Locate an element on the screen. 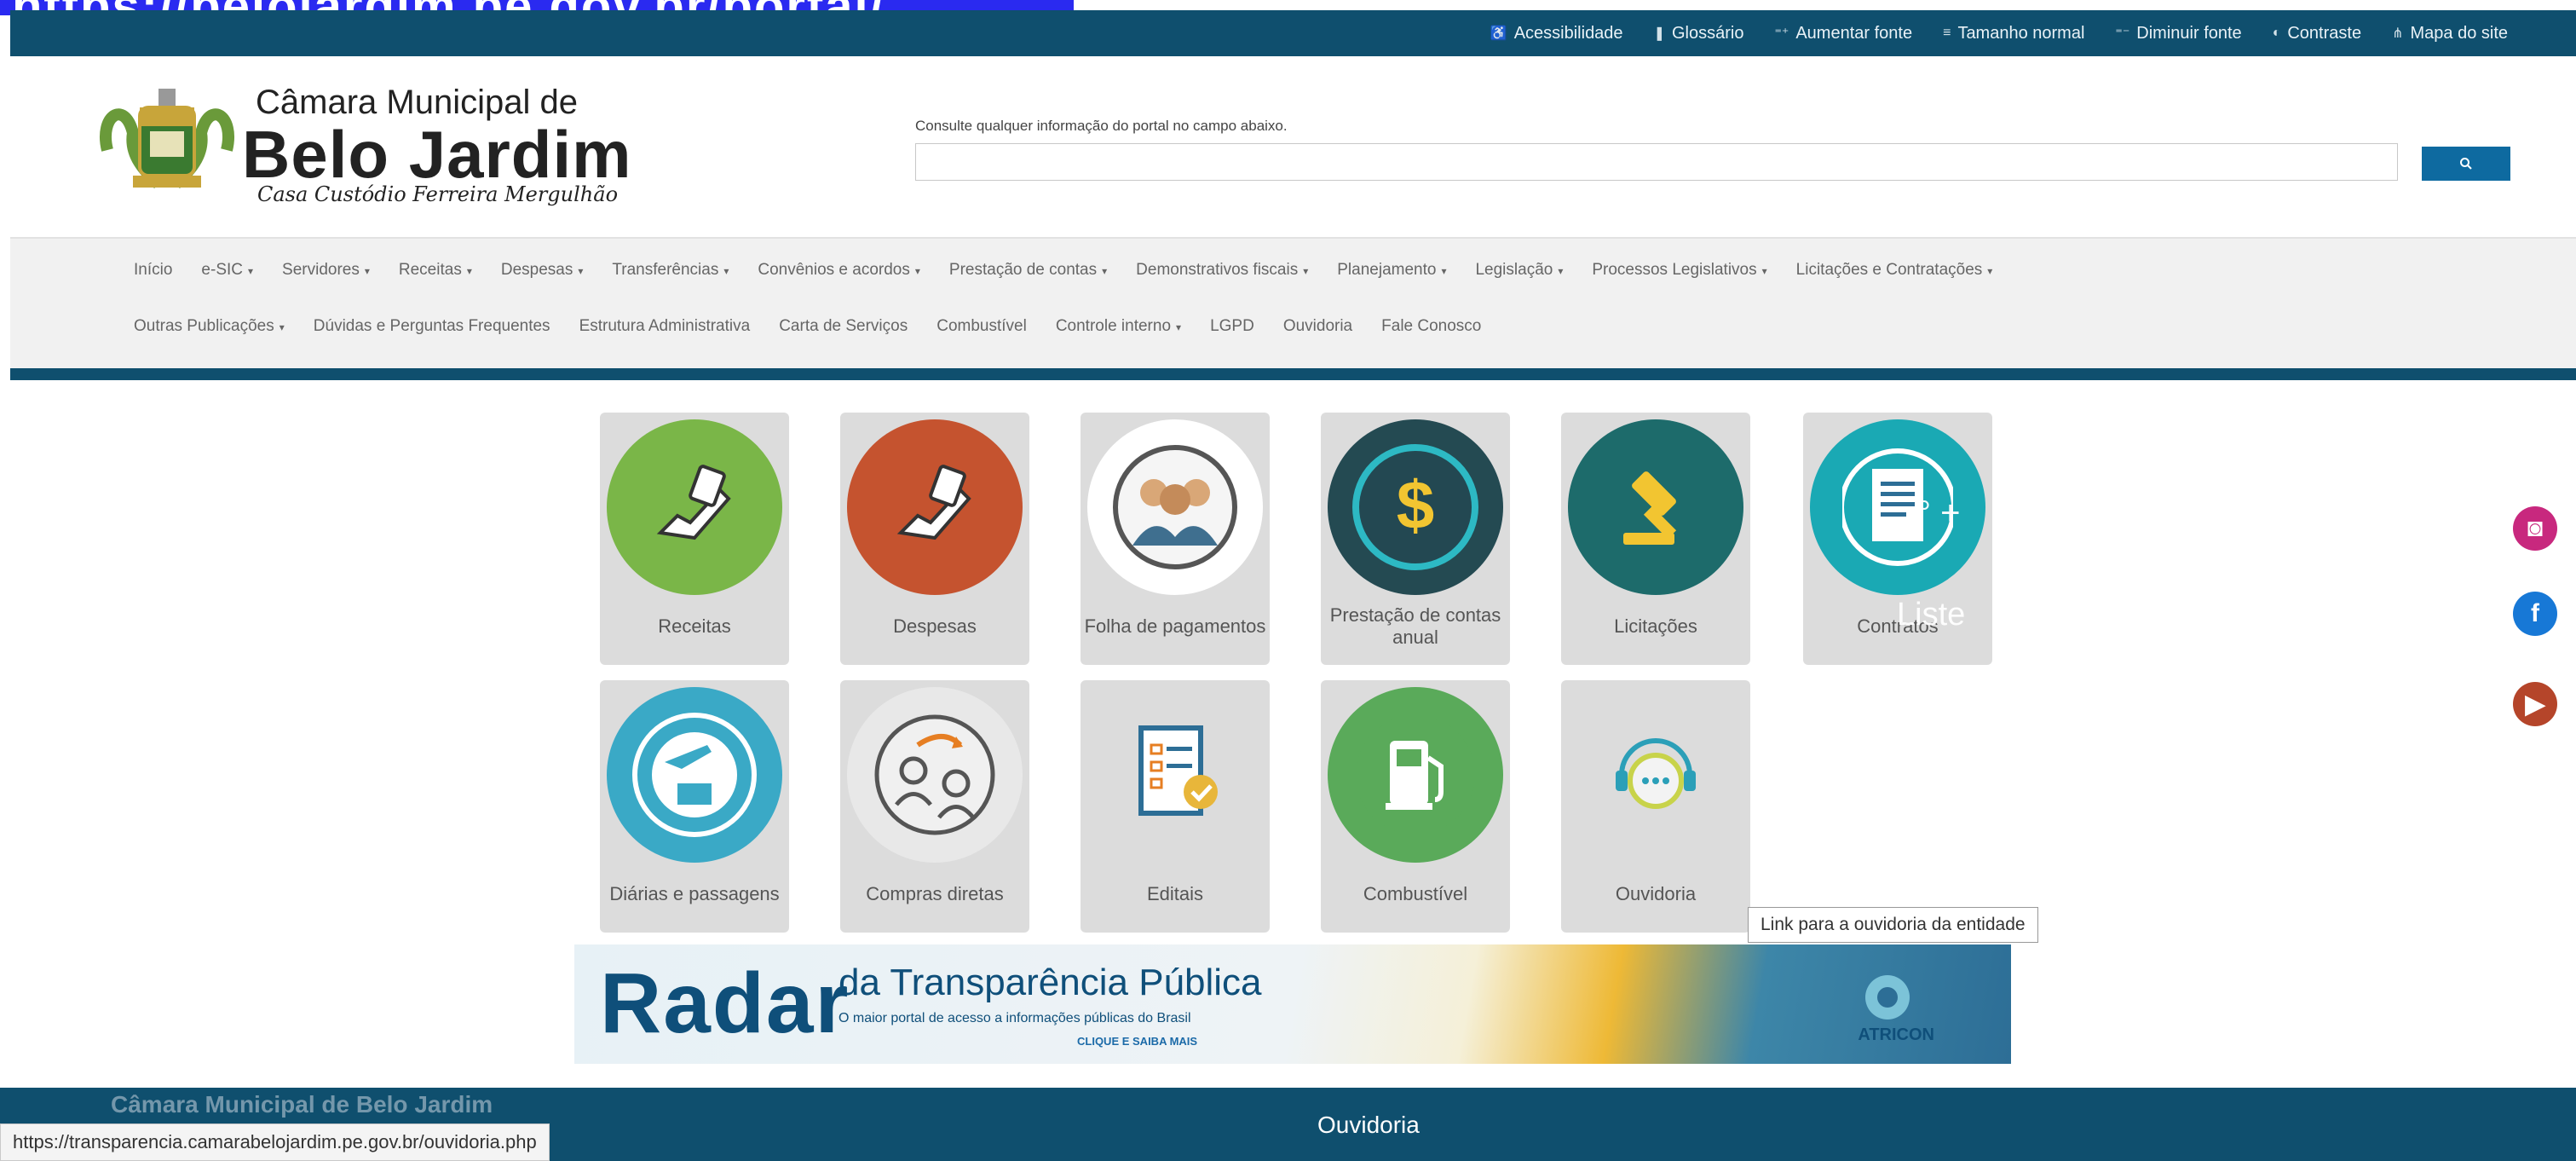 This screenshot has height=1161, width=2576. nav-item-in-cio: Início is located at coordinates (153, 270).